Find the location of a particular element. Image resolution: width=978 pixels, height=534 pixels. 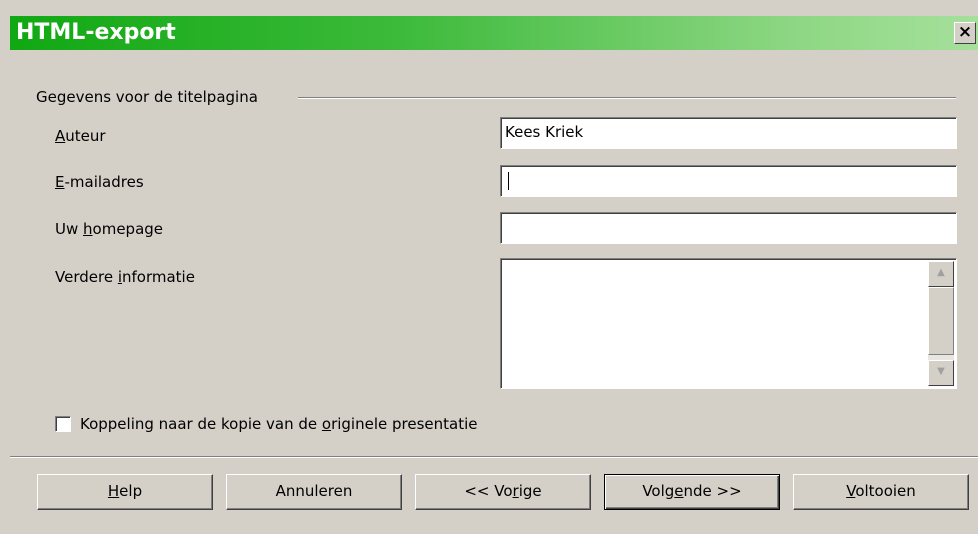

title-bar: HTML-export × is located at coordinates (494, 33).